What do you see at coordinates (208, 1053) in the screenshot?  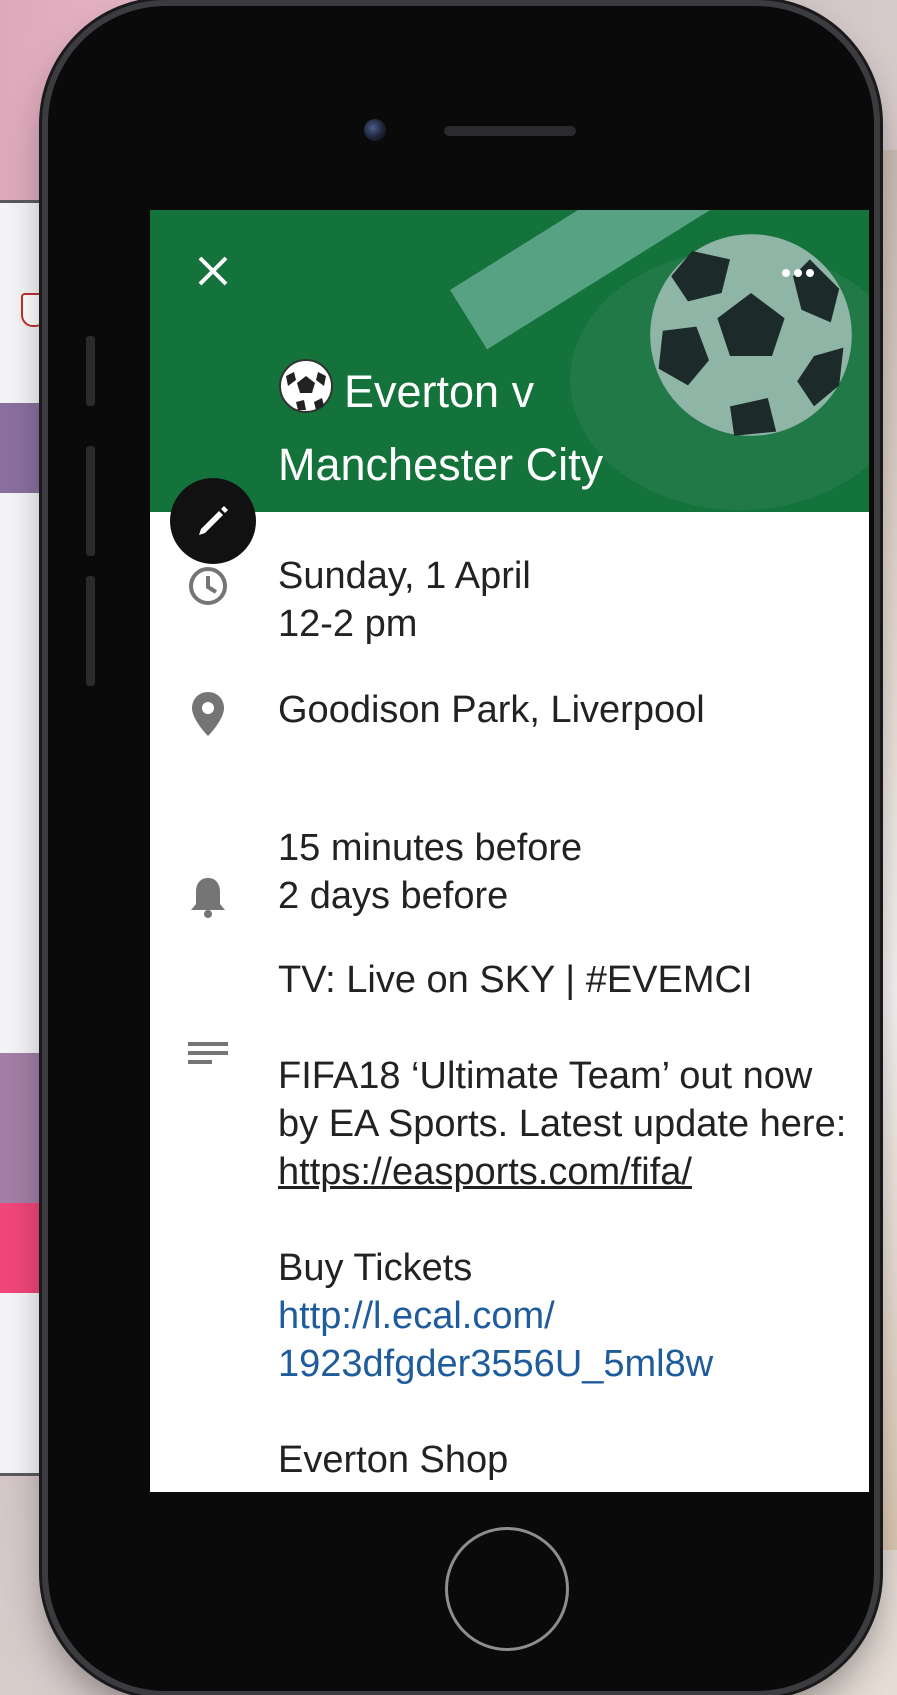 I see `notes-icon` at bounding box center [208, 1053].